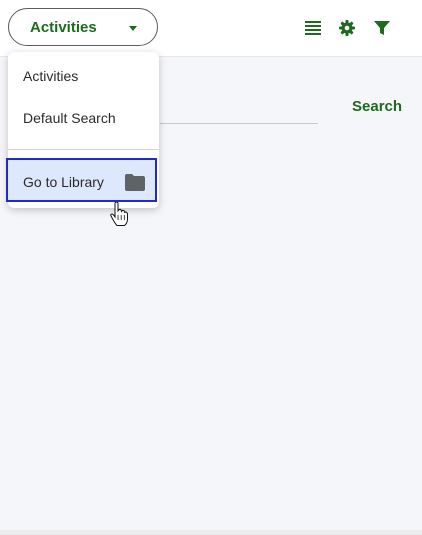 The width and height of the screenshot is (422, 535). What do you see at coordinates (51, 76) in the screenshot?
I see `menu-item-label: Activities` at bounding box center [51, 76].